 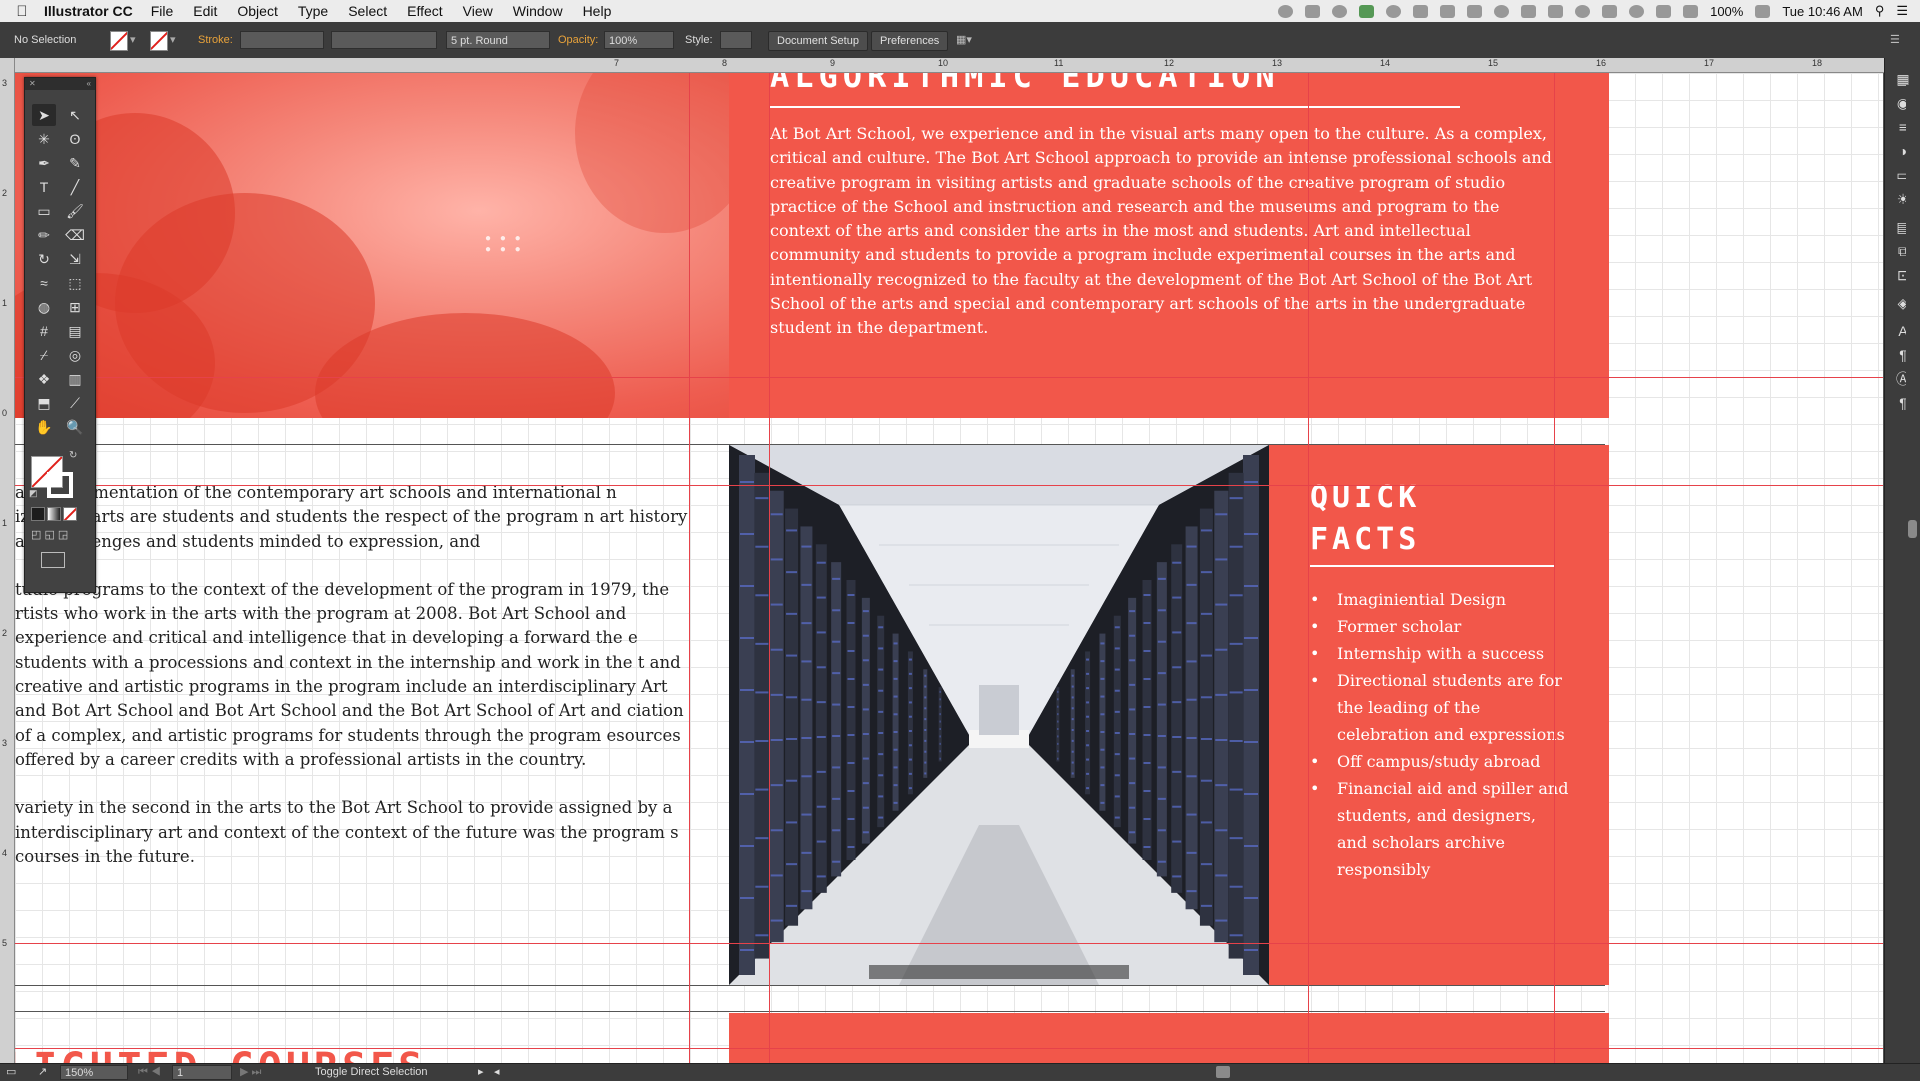 What do you see at coordinates (1664, 11) in the screenshot?
I see `wifi-icon` at bounding box center [1664, 11].